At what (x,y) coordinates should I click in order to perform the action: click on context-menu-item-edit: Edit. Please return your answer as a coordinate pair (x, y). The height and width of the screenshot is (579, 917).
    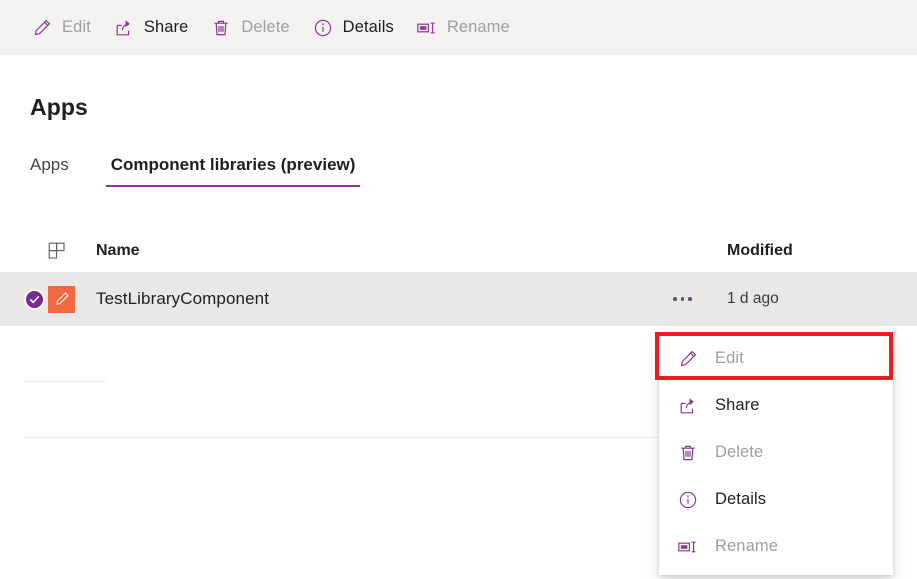
    Looking at the image, I should click on (776, 358).